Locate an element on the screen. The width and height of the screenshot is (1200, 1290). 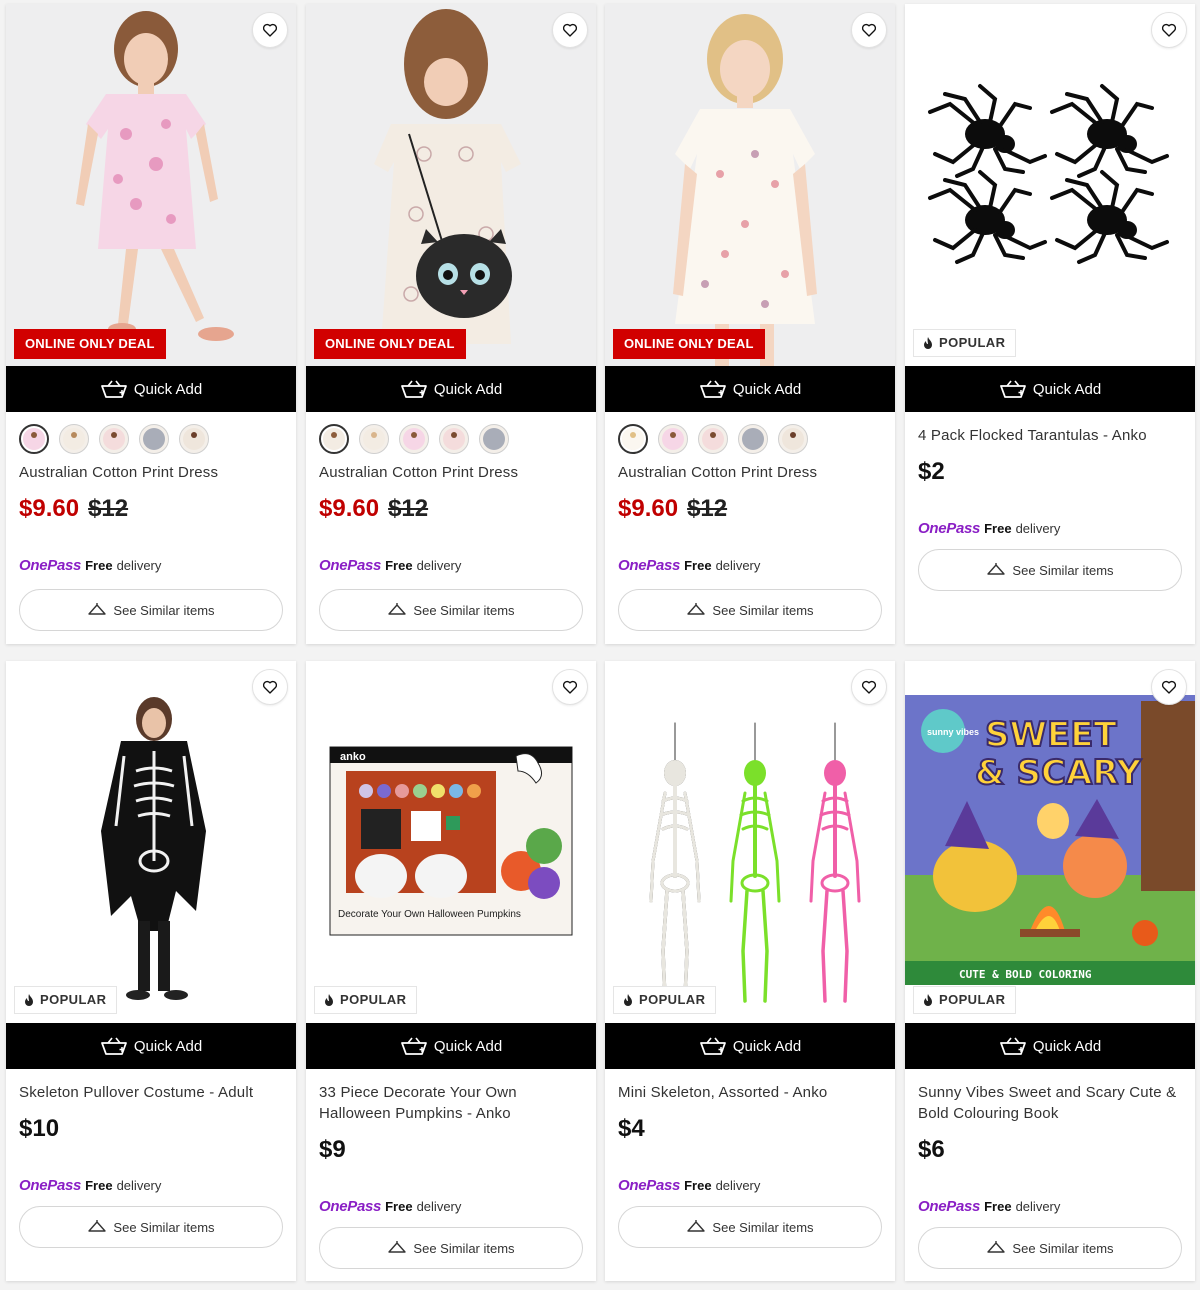
price: $4 is located at coordinates (631, 1128).